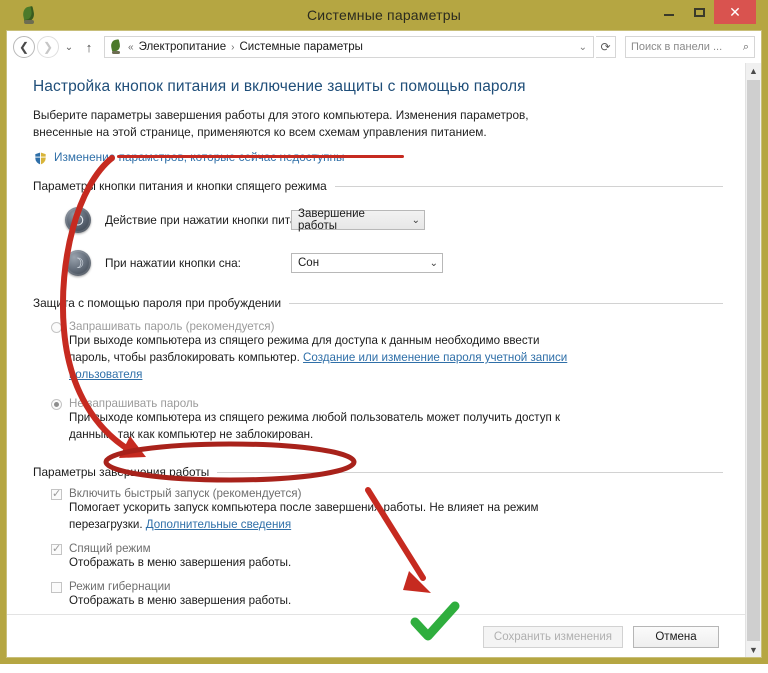 The image size is (768, 673). I want to click on sleep-moon-icon: ☽, so click(78, 263).